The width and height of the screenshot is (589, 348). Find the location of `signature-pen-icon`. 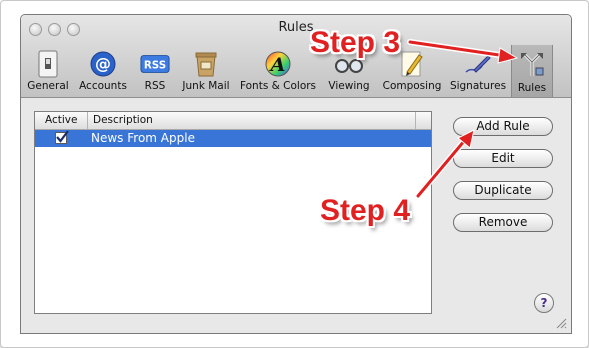

signature-pen-icon is located at coordinates (478, 64).